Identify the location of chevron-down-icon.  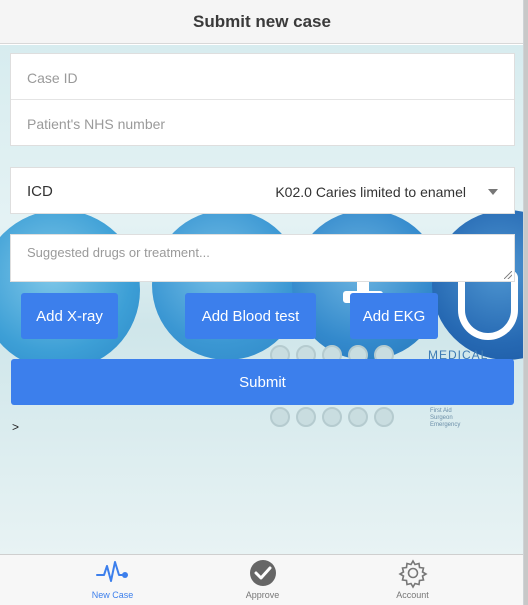
(493, 192).